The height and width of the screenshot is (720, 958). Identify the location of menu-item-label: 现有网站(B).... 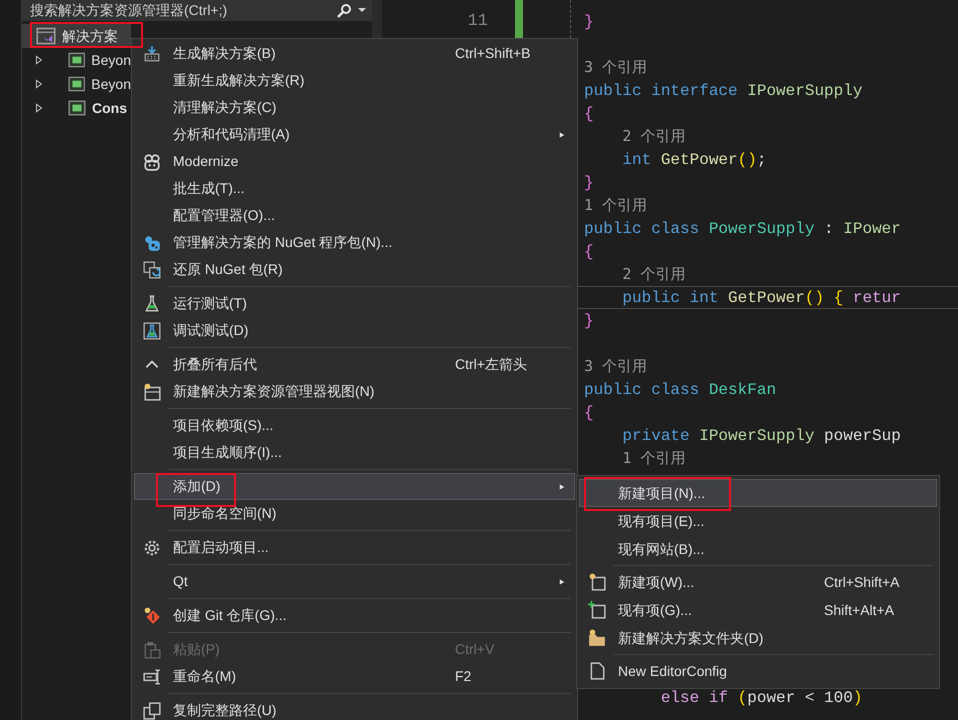
(660, 549).